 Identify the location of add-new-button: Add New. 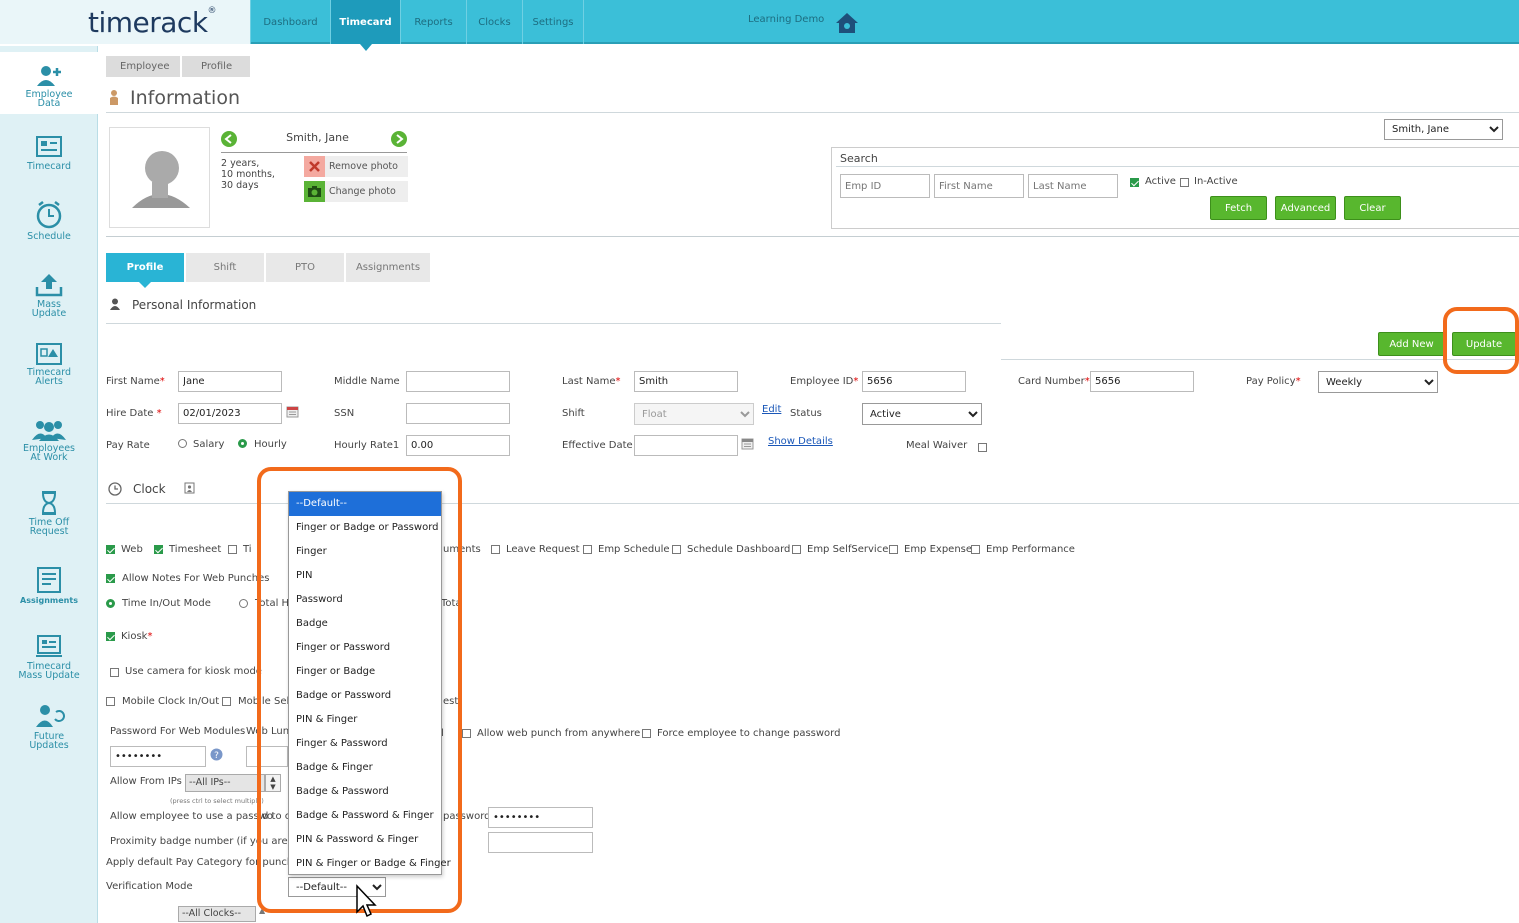
(1411, 344).